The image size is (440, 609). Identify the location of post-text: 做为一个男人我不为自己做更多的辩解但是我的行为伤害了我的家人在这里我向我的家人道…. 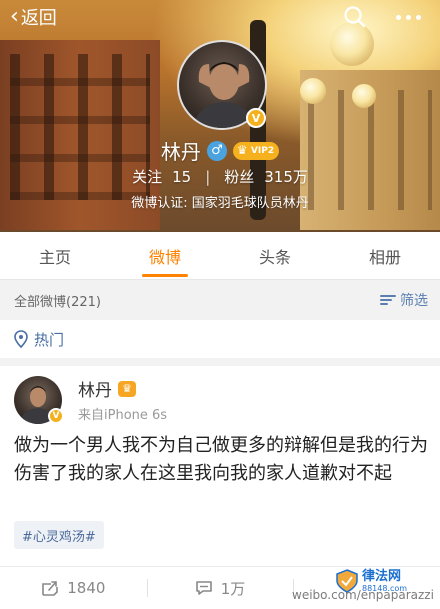
(221, 459).